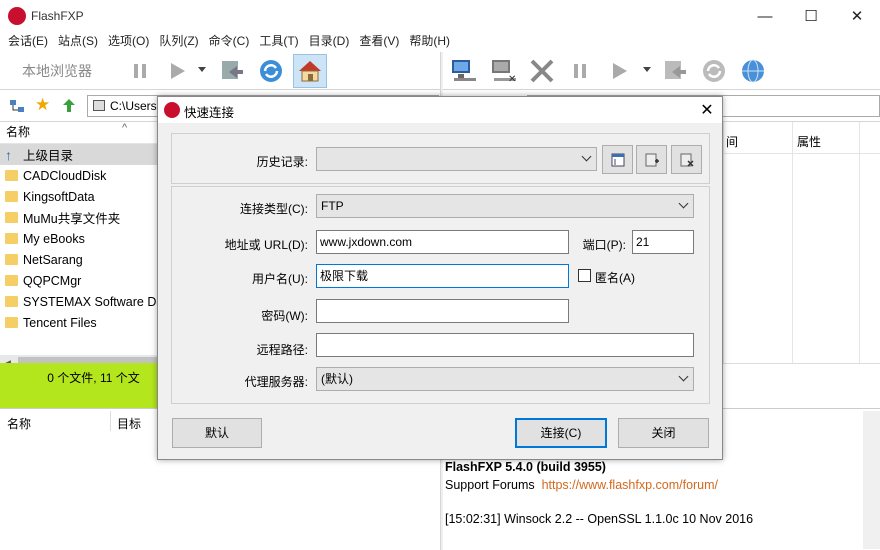 This screenshot has height=550, width=880. I want to click on home-icon, so click(310, 71).